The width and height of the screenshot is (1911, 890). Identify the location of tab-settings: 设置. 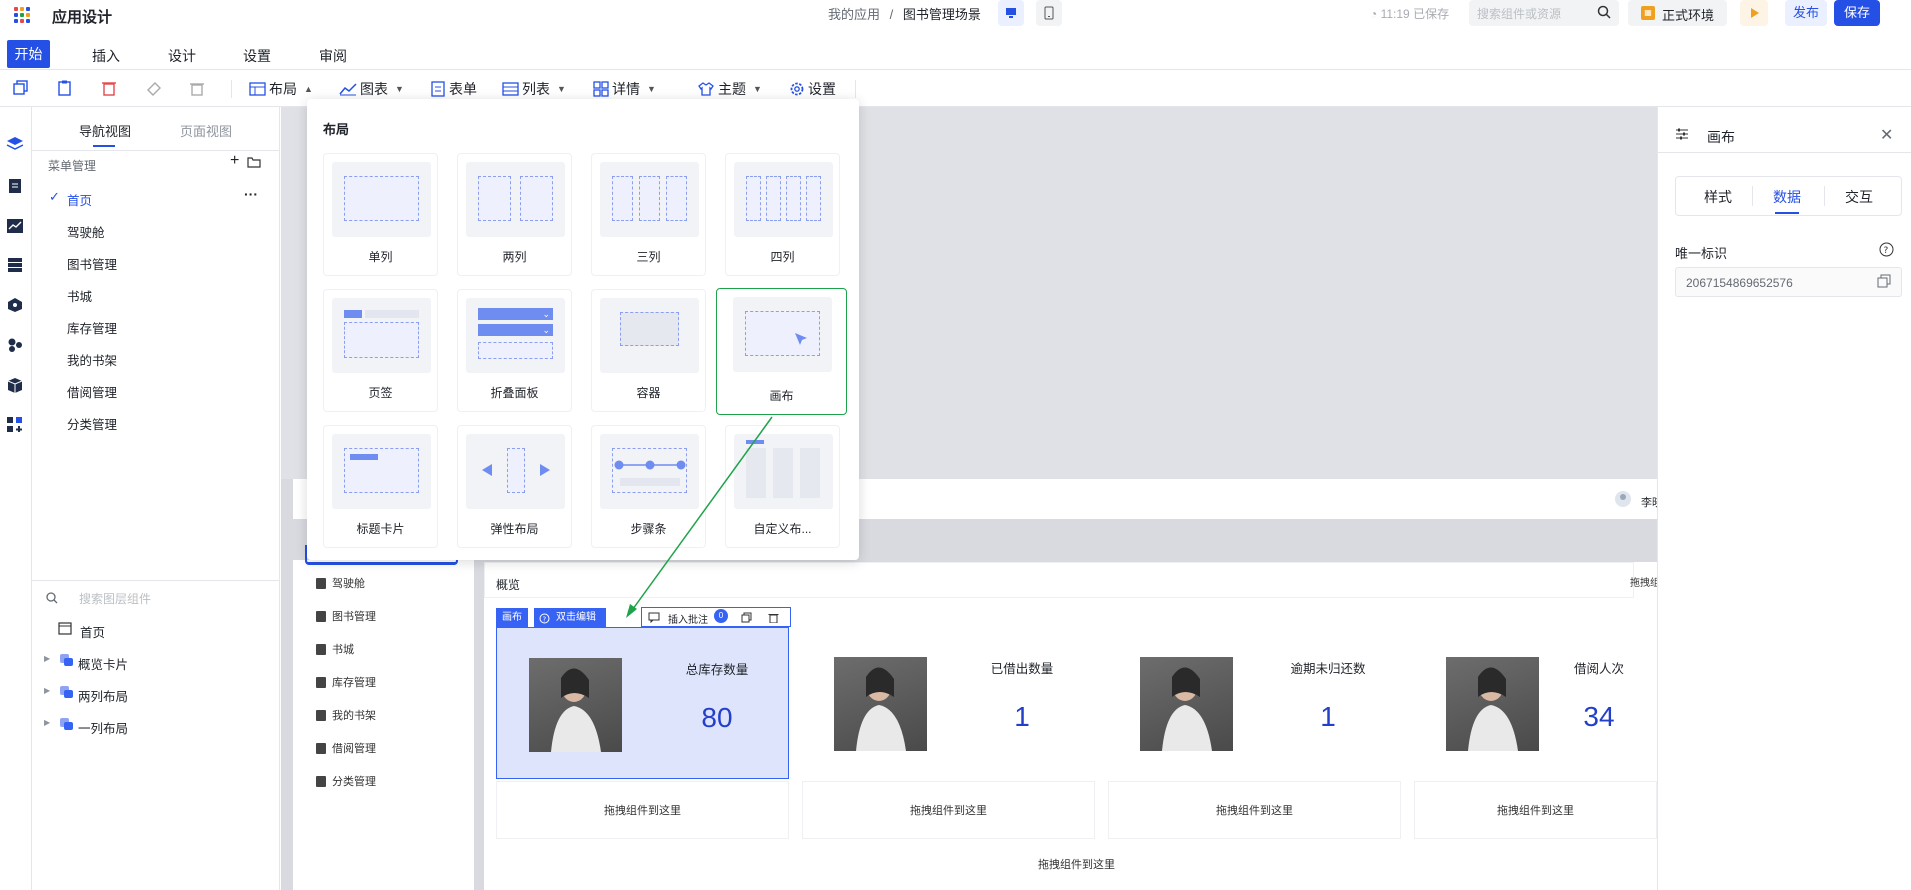
(257, 56).